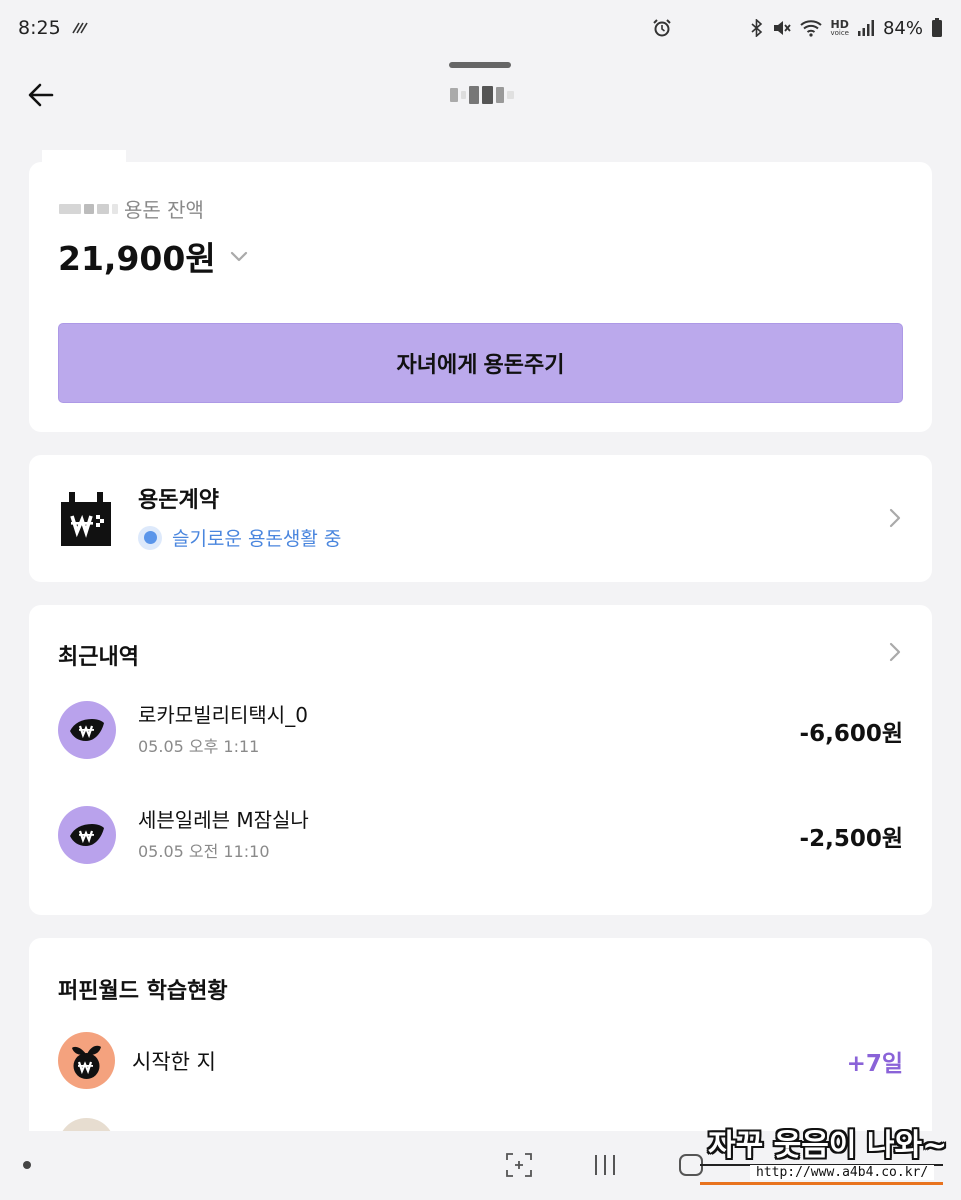 This screenshot has height=1200, width=961. What do you see at coordinates (86, 519) in the screenshot?
I see `calendar-won-icon` at bounding box center [86, 519].